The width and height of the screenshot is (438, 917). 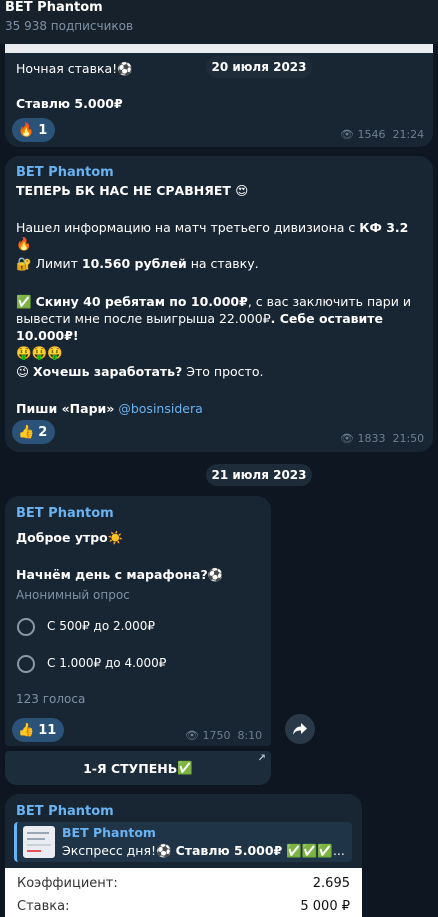 What do you see at coordinates (54, 7) in the screenshot?
I see `channel-title: BET Phantom` at bounding box center [54, 7].